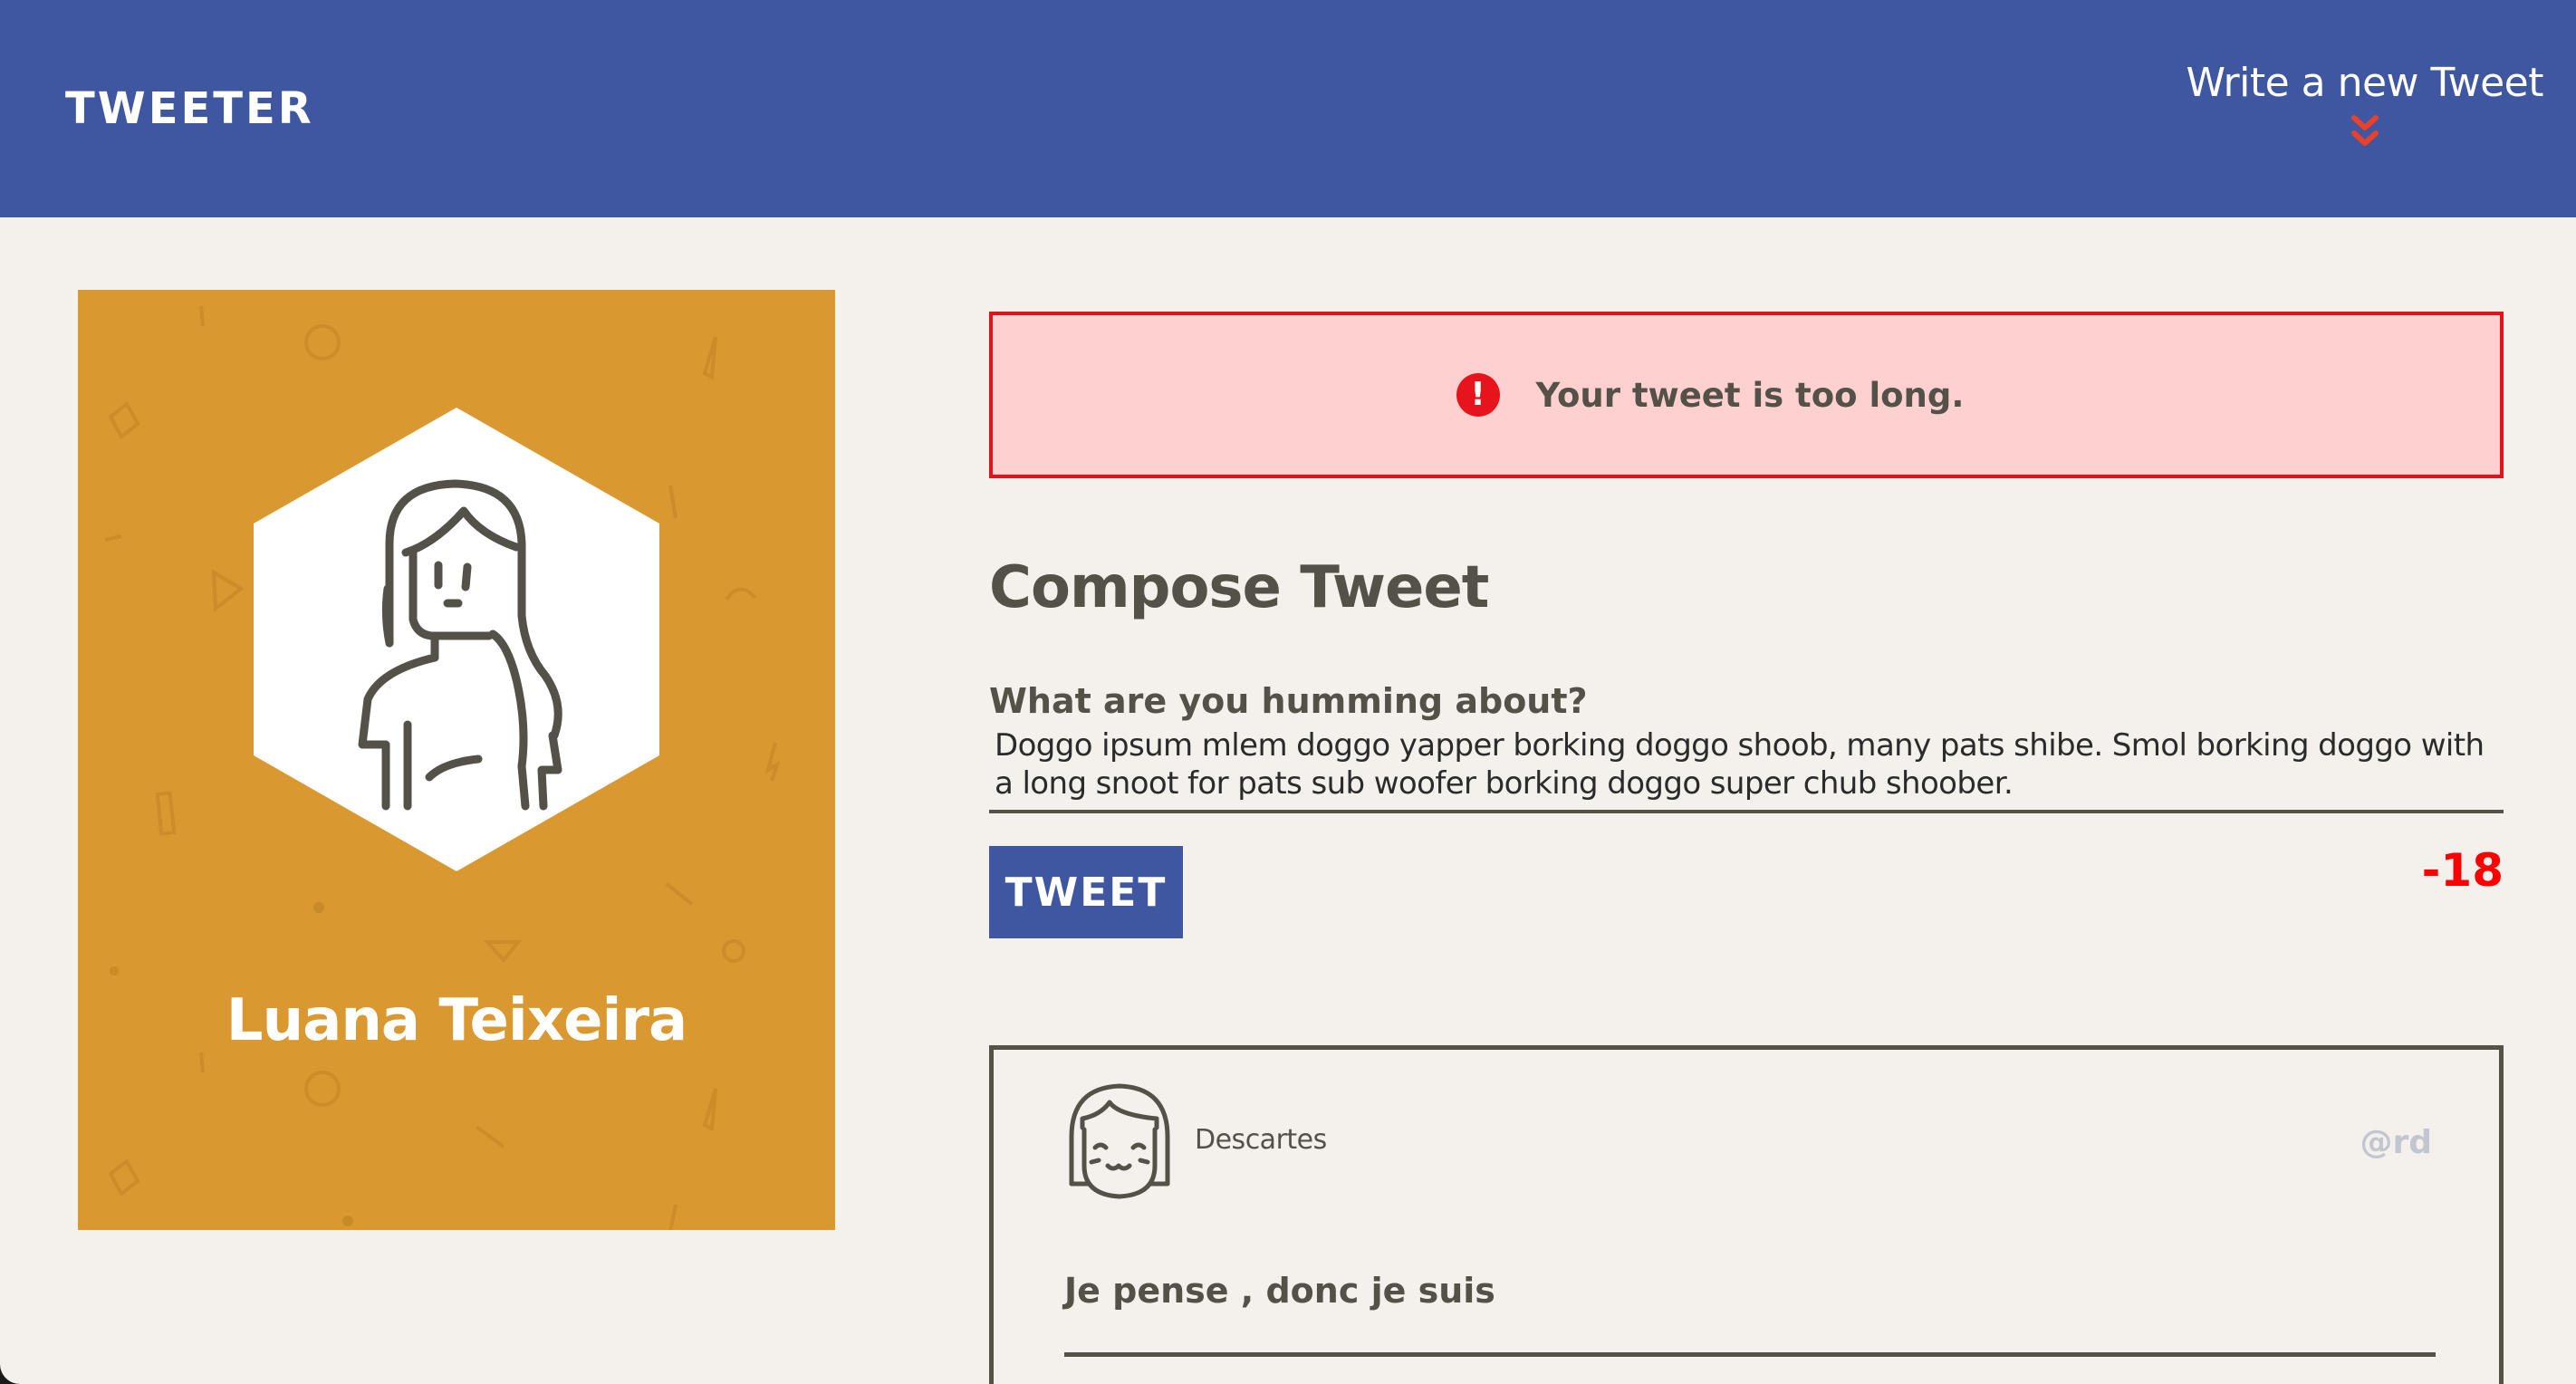  What do you see at coordinates (1746, 1214) in the screenshot?
I see `tweet-card: Descartes @rd Je pense , donc je suis` at bounding box center [1746, 1214].